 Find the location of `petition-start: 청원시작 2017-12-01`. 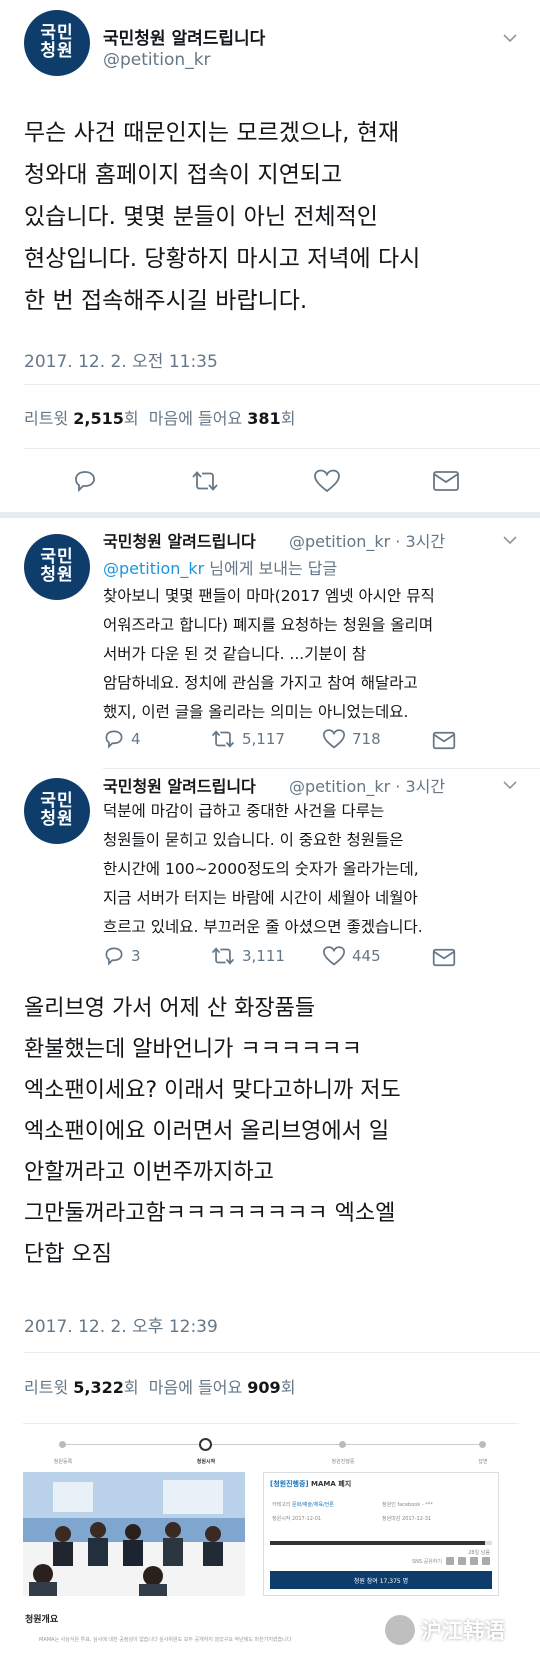

petition-start: 청원시작 2017-12-01 is located at coordinates (297, 1519).